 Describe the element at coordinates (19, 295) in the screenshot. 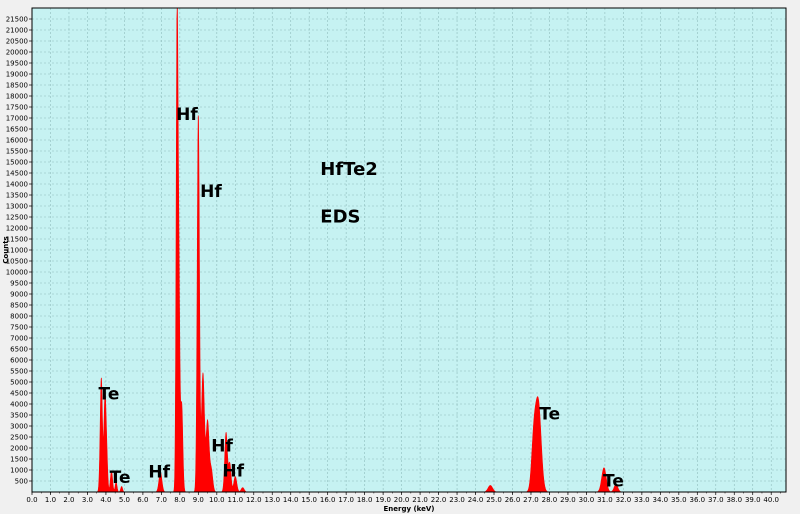

I see `y-tick-label: 9000` at that location.